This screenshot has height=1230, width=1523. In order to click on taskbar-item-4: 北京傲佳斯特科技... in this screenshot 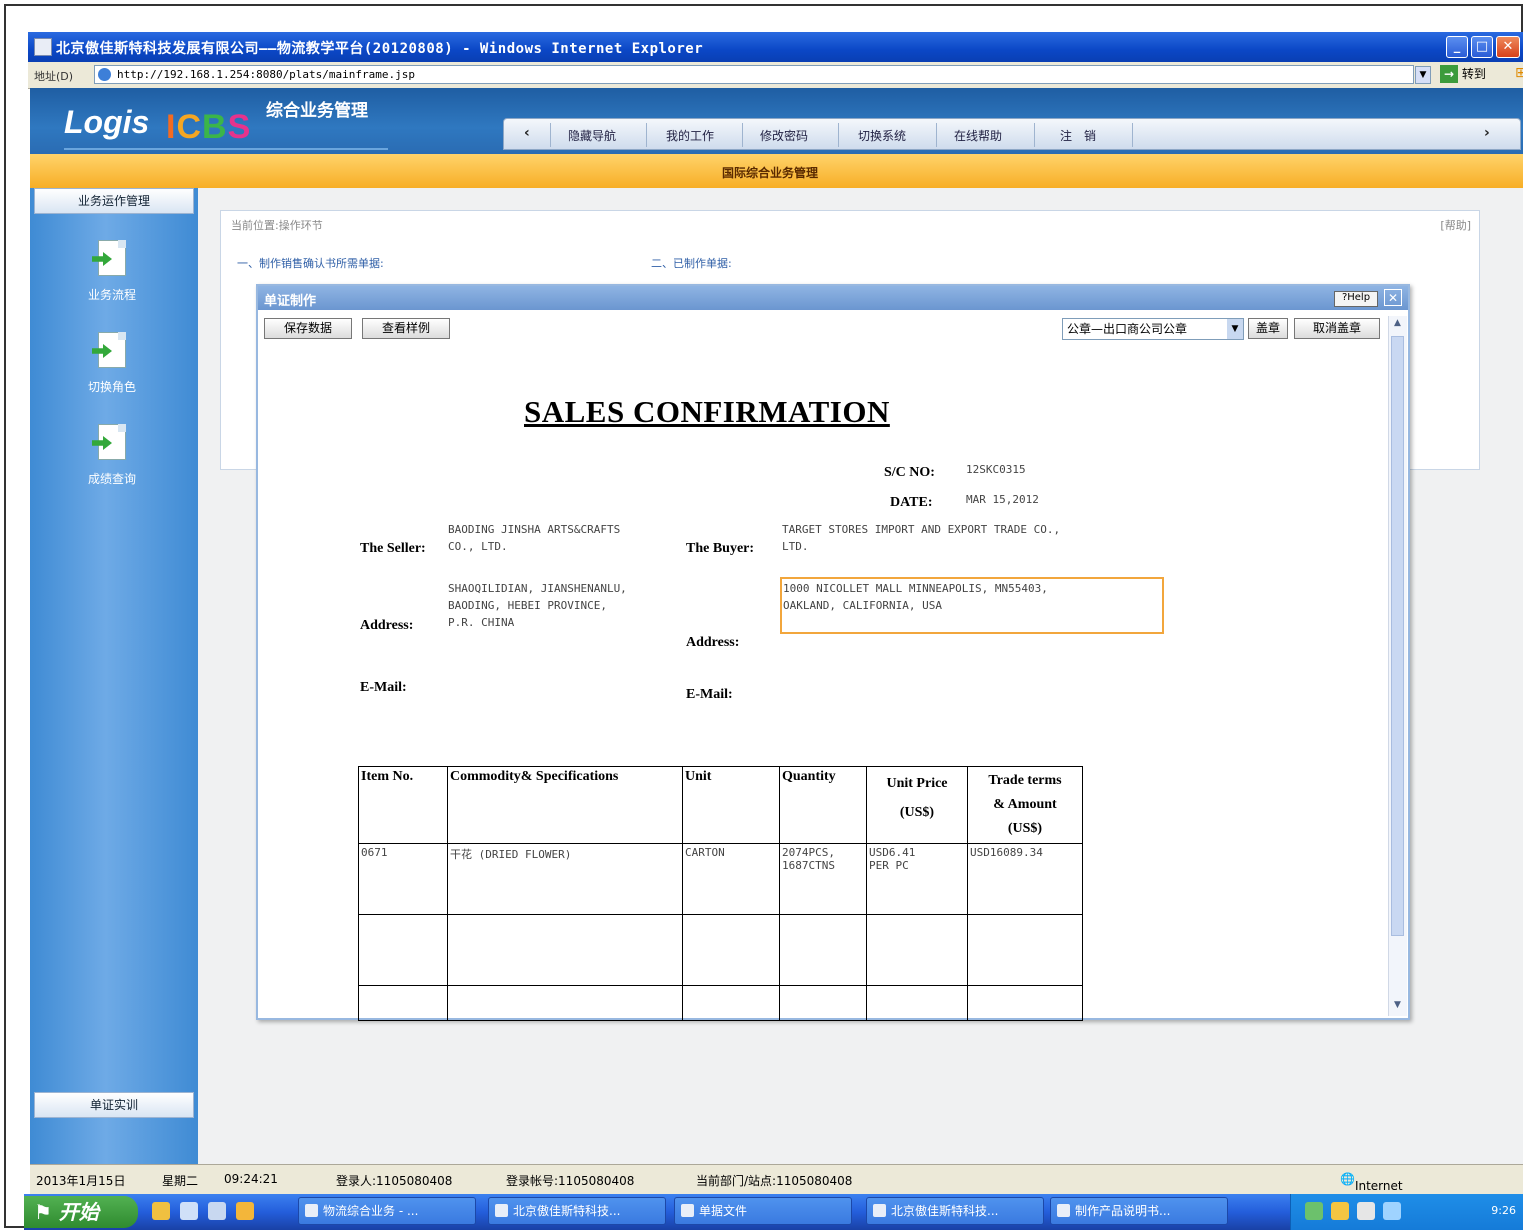, I will do `click(955, 1211)`.